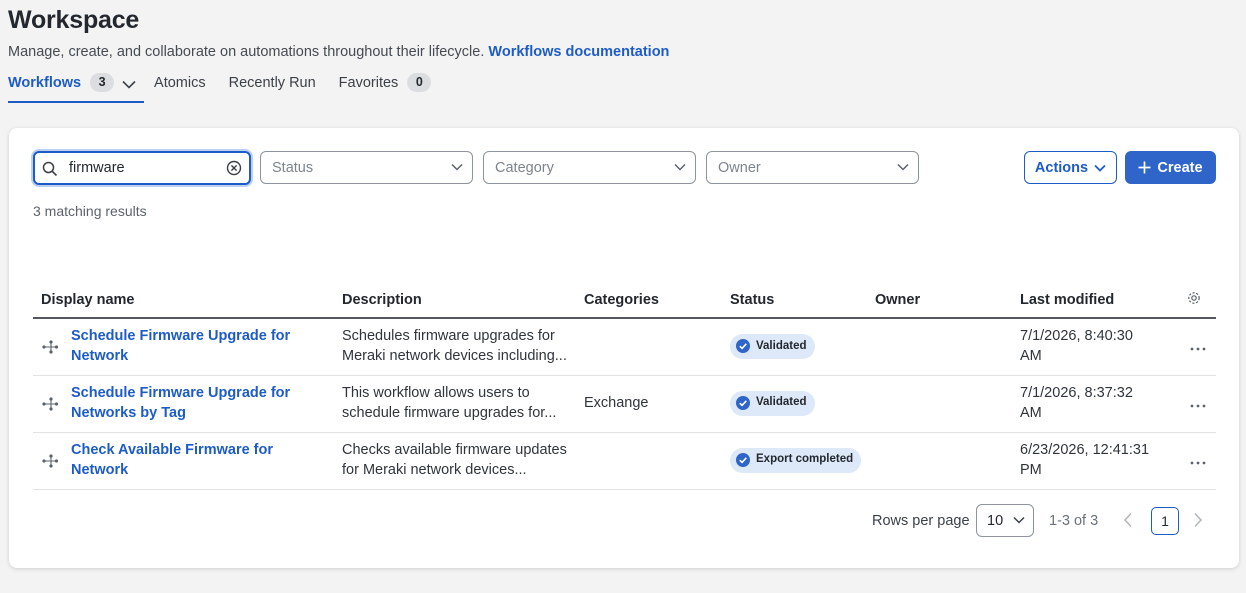 This screenshot has width=1246, height=593. Describe the element at coordinates (172, 460) in the screenshot. I see `workflow-name-link: Check Available Firmware for Network` at that location.